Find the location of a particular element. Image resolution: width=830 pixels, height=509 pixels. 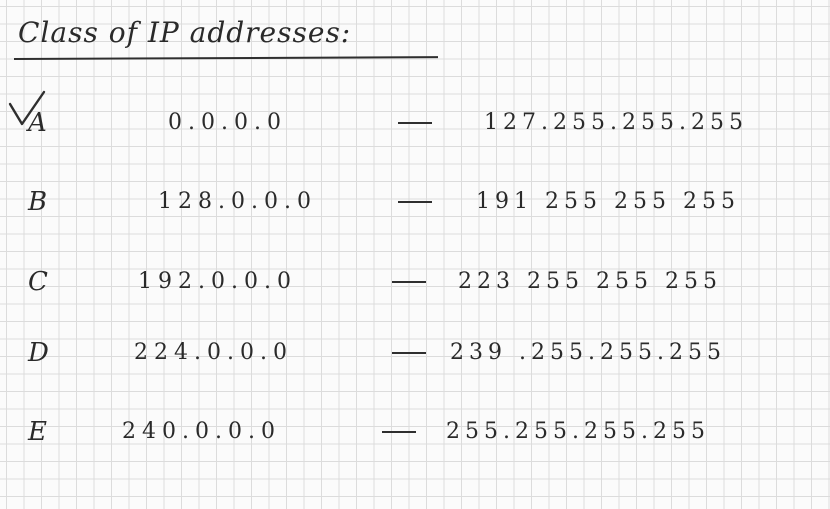

class-row-e: E 240.0.0.0 255.255.255.255 is located at coordinates (415, 432).